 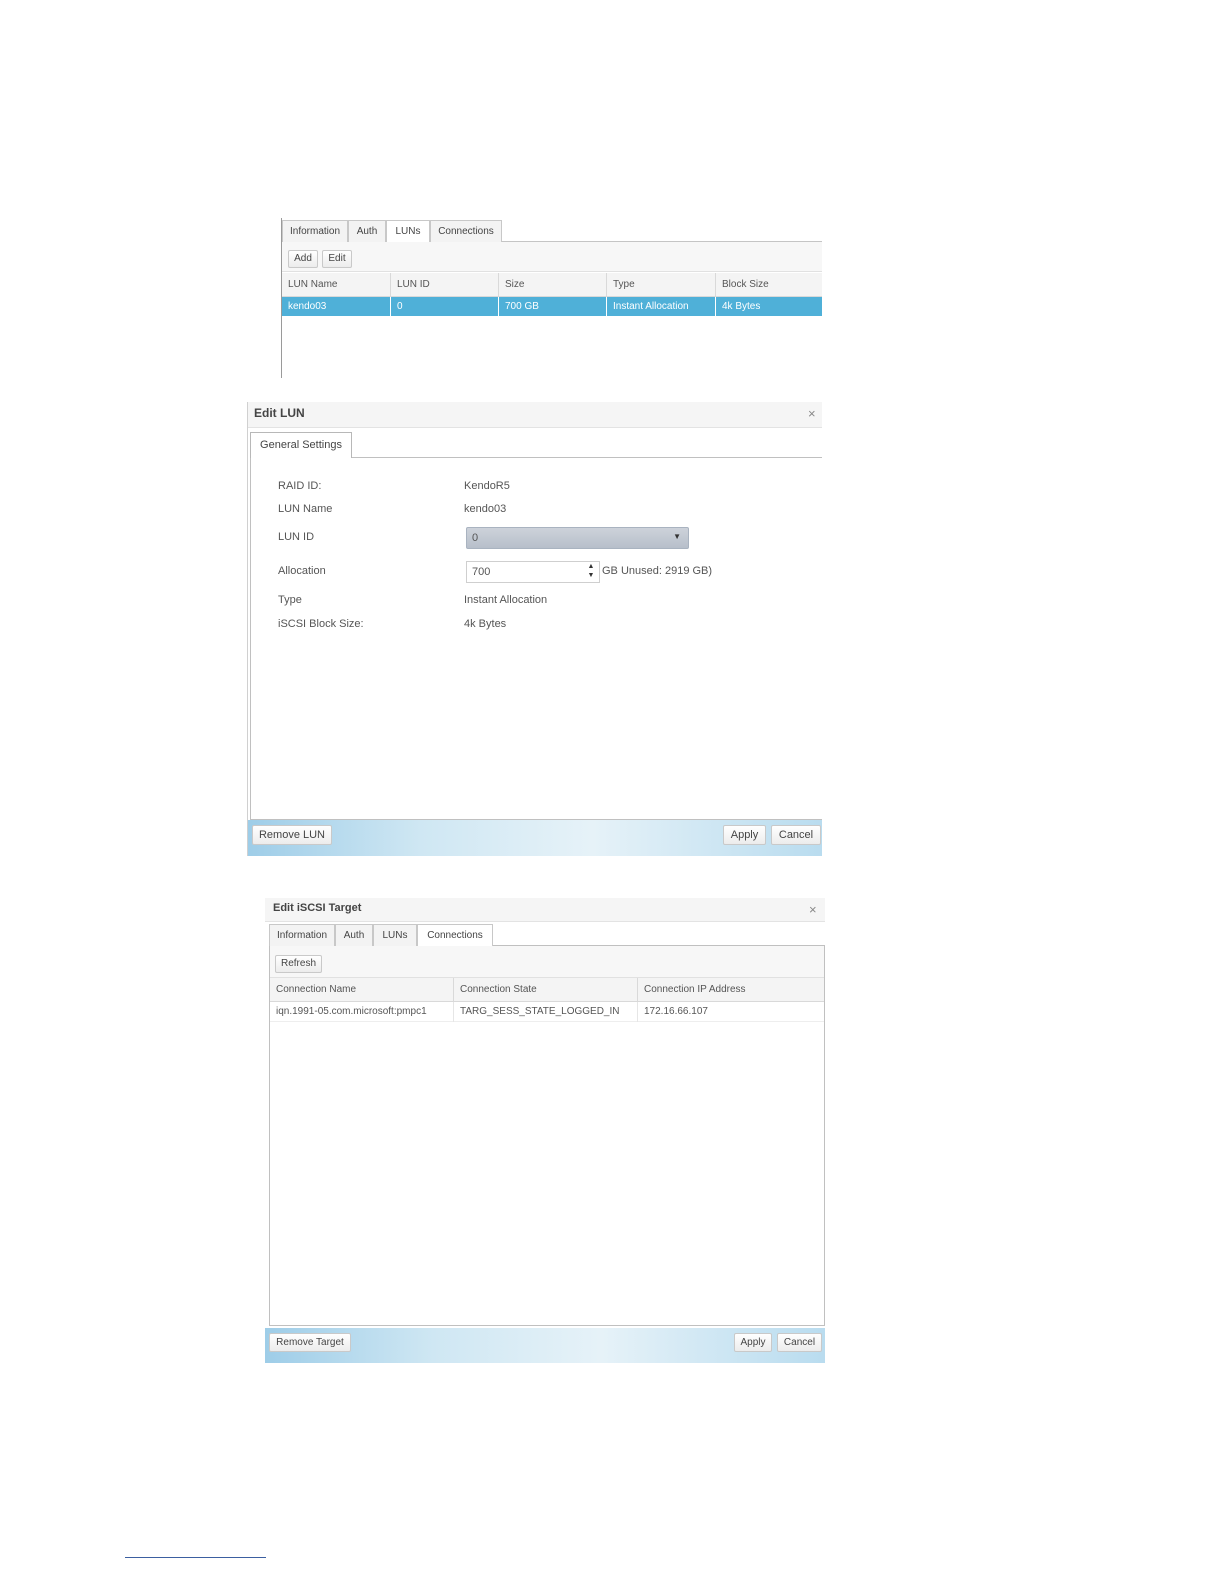 I want to click on column-header-lun-id: LUN ID, so click(x=445, y=285).